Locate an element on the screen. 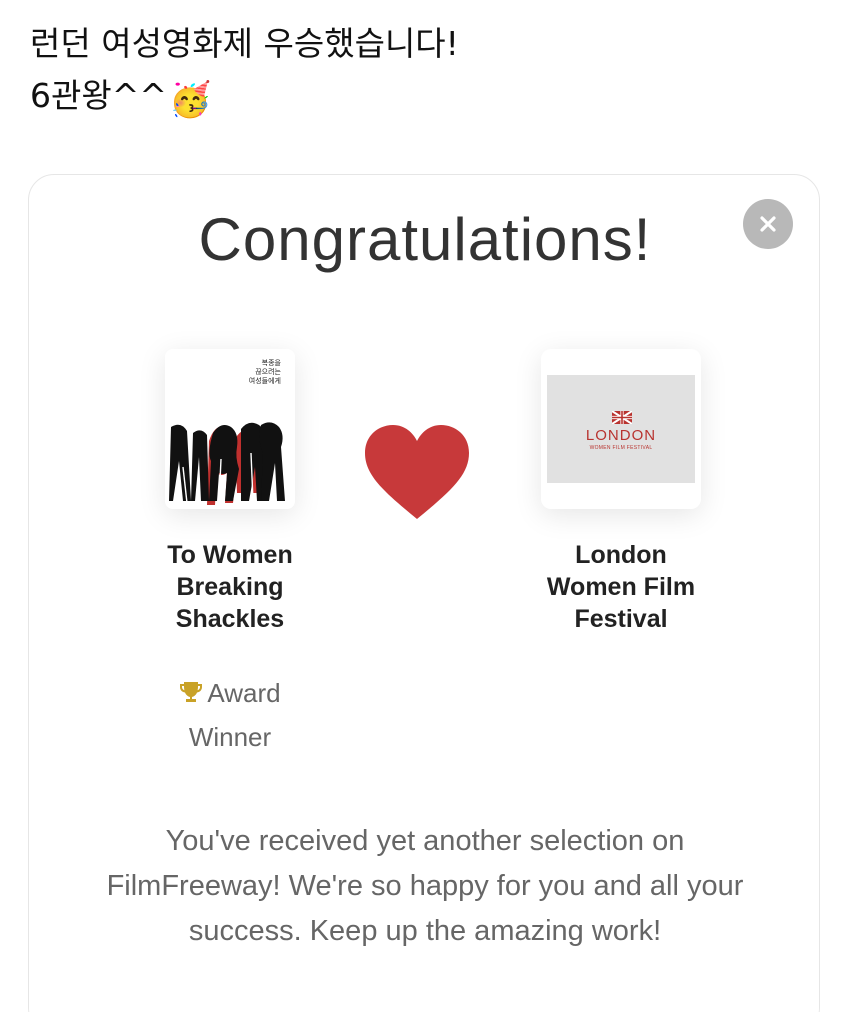  festival-title: London Women Film Festival is located at coordinates (621, 587).